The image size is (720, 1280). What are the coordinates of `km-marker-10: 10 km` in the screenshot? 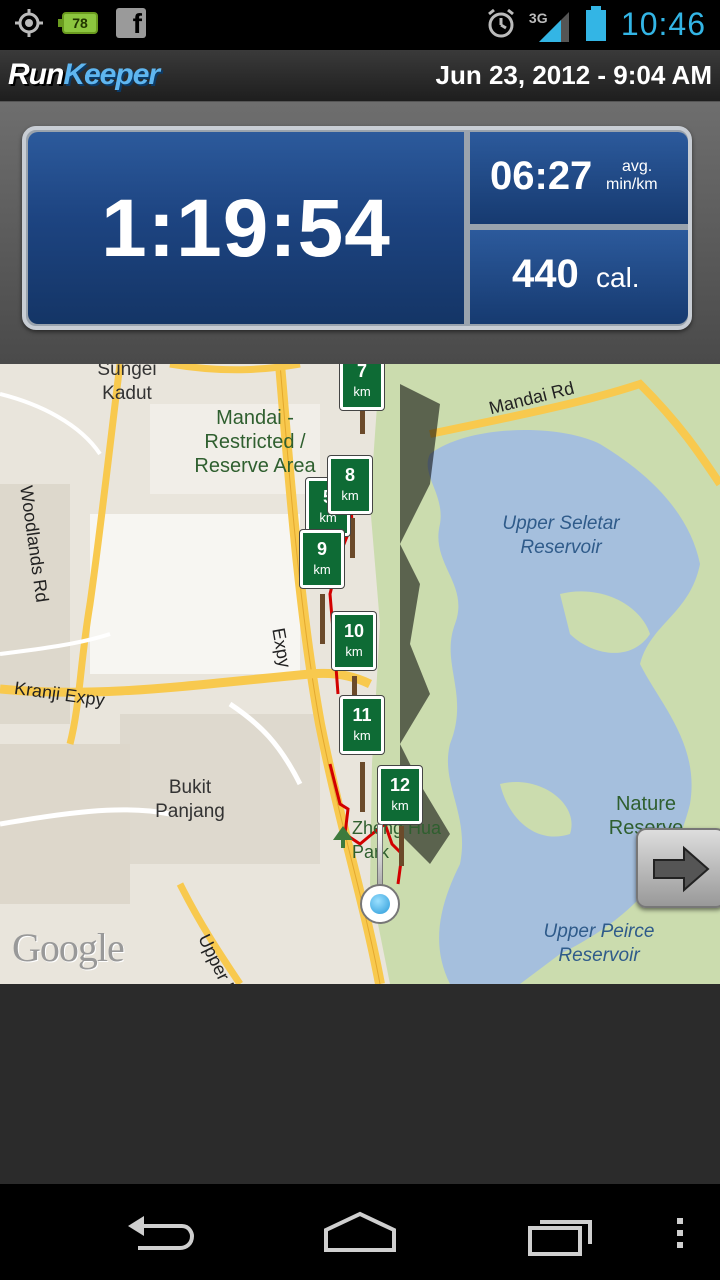 It's located at (354, 641).